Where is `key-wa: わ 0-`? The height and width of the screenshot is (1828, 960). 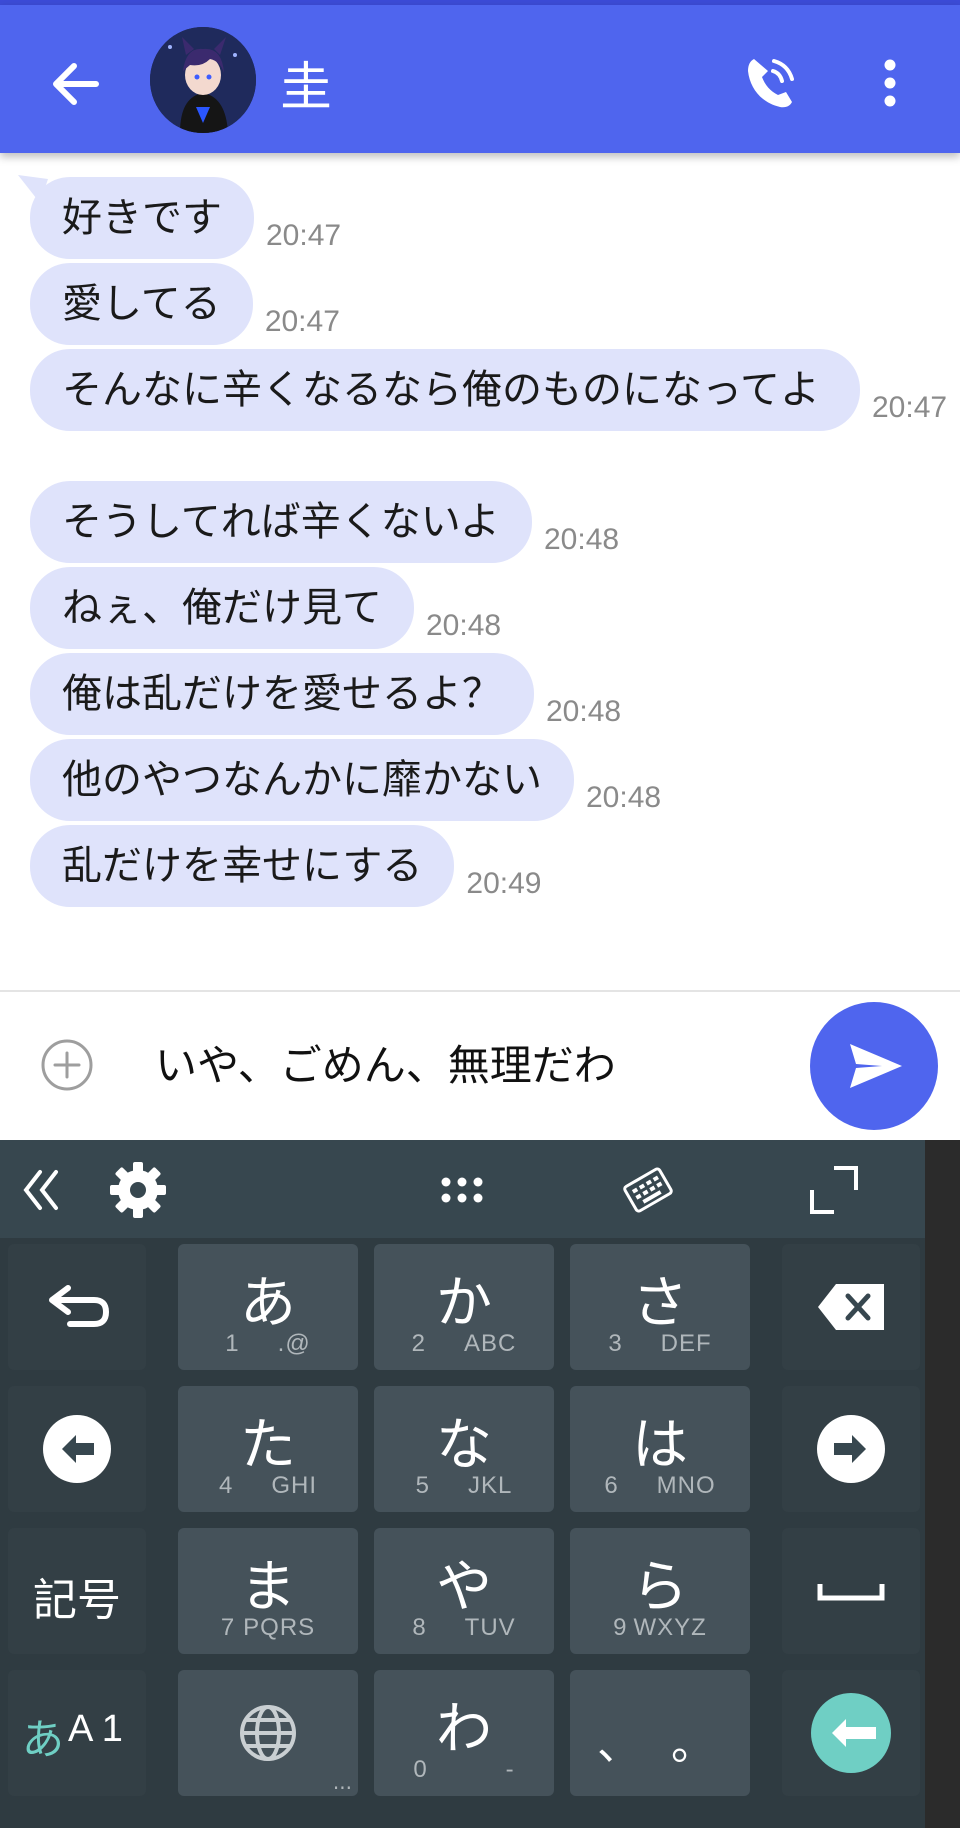 key-wa: わ 0- is located at coordinates (464, 1733).